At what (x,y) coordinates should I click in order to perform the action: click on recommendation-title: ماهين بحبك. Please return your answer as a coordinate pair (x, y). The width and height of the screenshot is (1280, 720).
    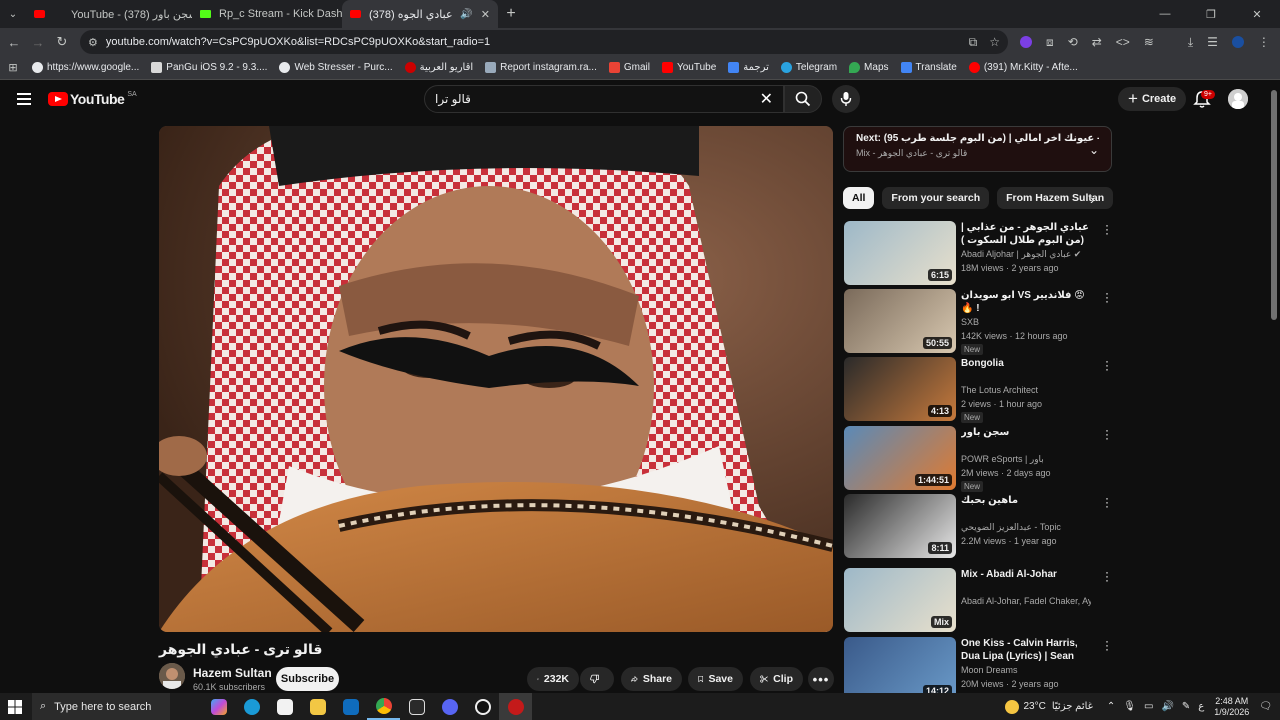
    Looking at the image, I should click on (1026, 500).